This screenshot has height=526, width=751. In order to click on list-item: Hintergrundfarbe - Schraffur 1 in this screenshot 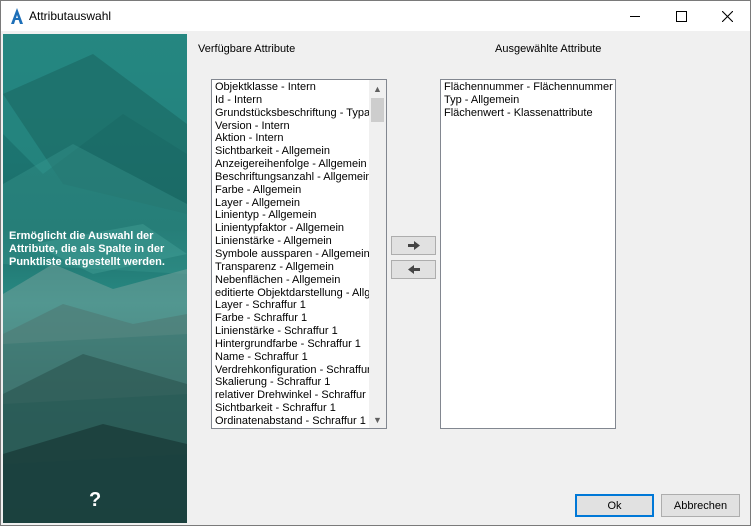, I will do `click(292, 344)`.